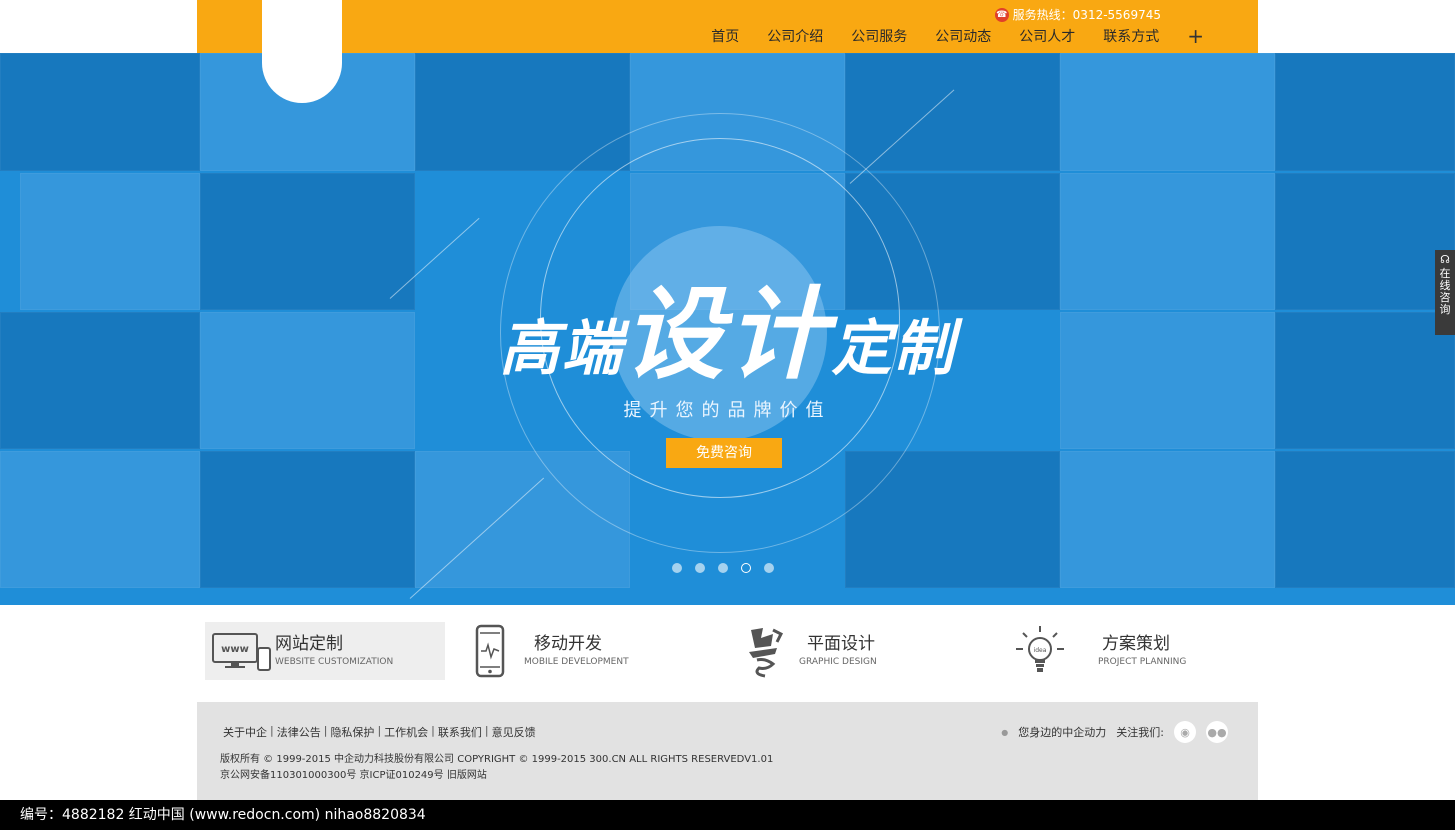 The width and height of the screenshot is (1455, 830). I want to click on follow-us: ● 您身边的中企动力 关注我们: ◉ ●●, so click(1114, 732).